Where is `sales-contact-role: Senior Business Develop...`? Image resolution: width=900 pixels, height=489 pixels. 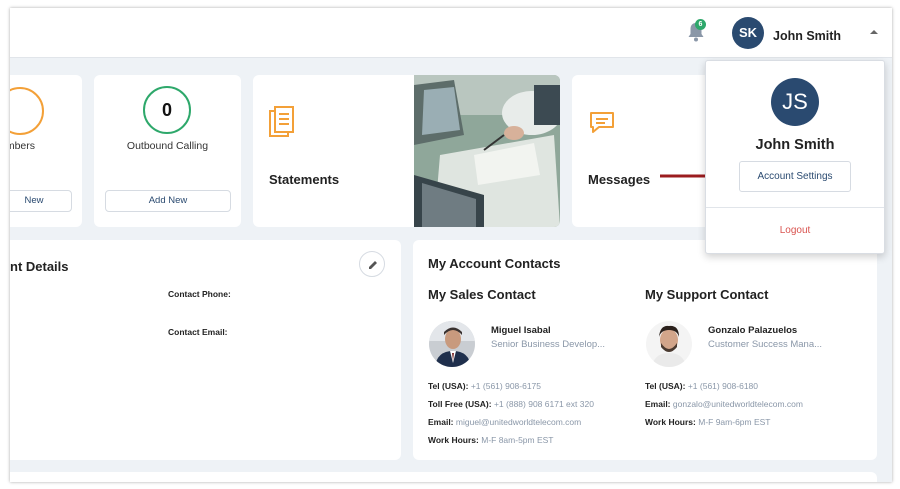
sales-contact-role: Senior Business Develop... is located at coordinates (548, 344).